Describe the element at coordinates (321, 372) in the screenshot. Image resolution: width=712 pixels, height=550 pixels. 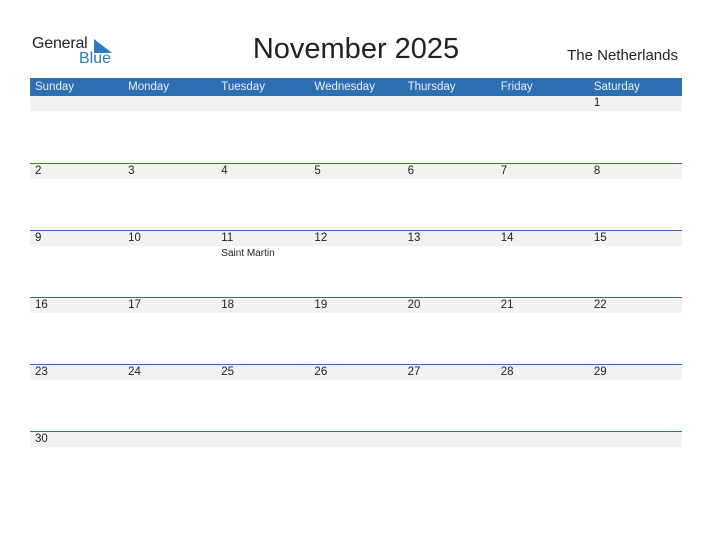
I see `day-number: 26` at that location.